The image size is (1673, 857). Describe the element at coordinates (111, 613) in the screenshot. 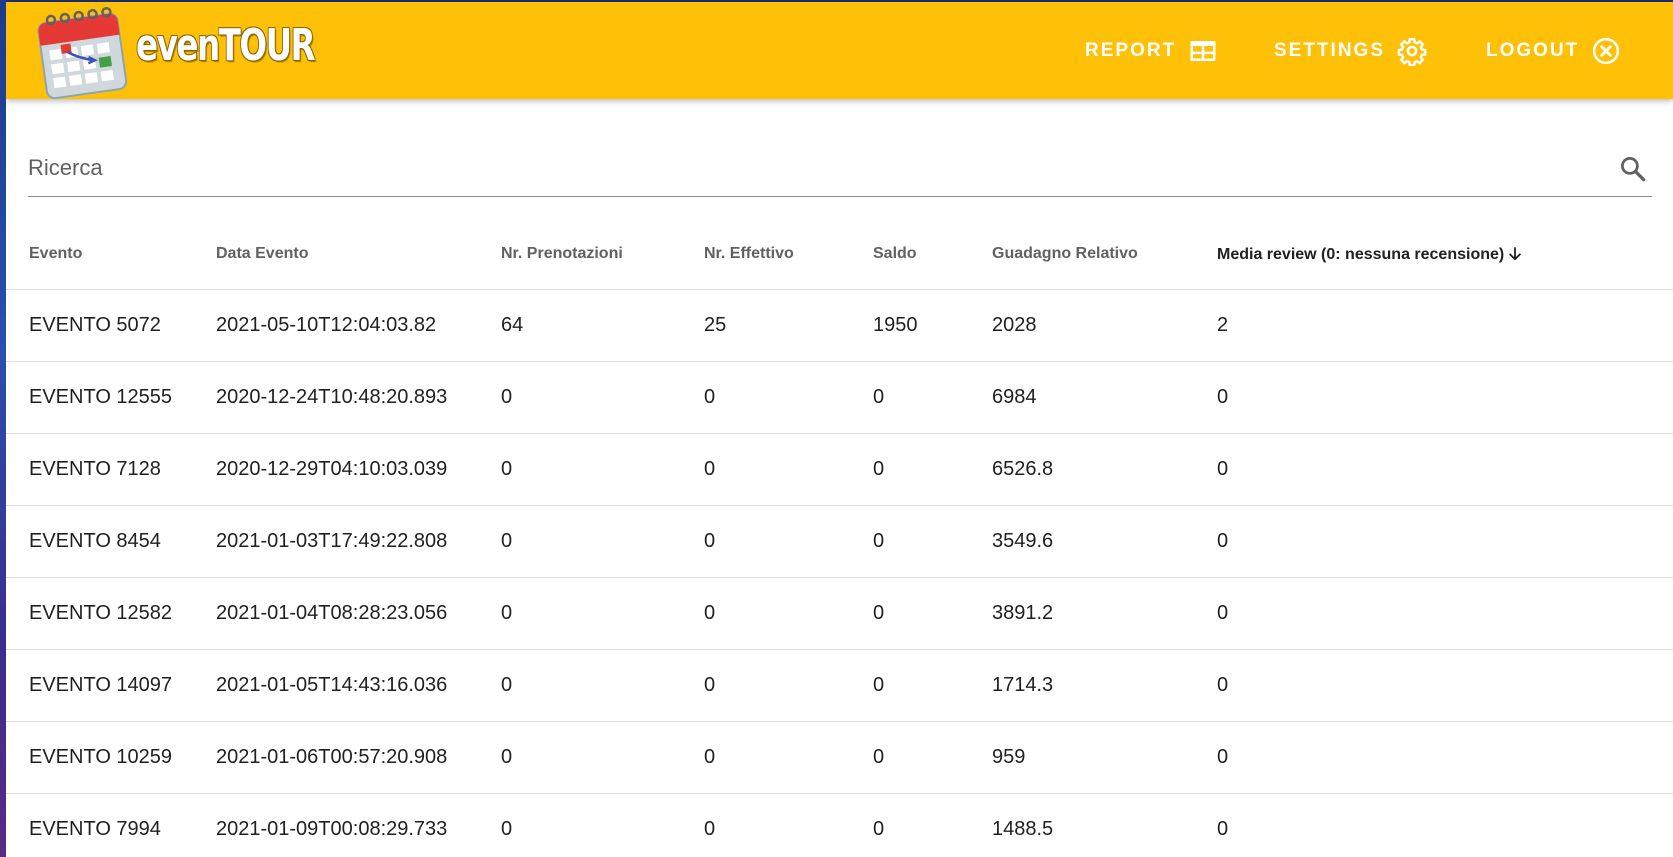

I see `cell-evento: EVENTO 12582` at that location.